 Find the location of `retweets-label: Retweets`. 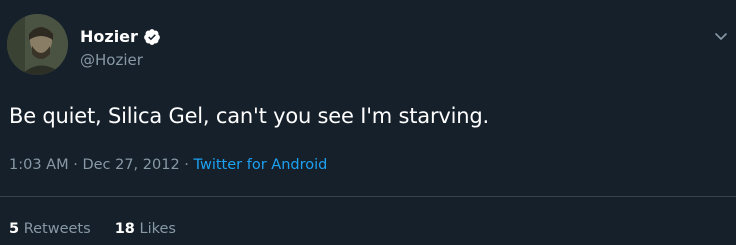

retweets-label: Retweets is located at coordinates (57, 229).